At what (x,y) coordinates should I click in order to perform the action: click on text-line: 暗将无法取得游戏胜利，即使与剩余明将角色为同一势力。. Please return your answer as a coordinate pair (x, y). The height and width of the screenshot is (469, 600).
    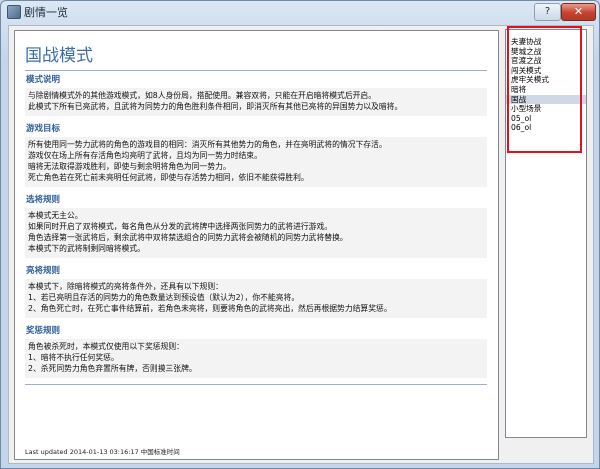
    Looking at the image, I should click on (129, 166).